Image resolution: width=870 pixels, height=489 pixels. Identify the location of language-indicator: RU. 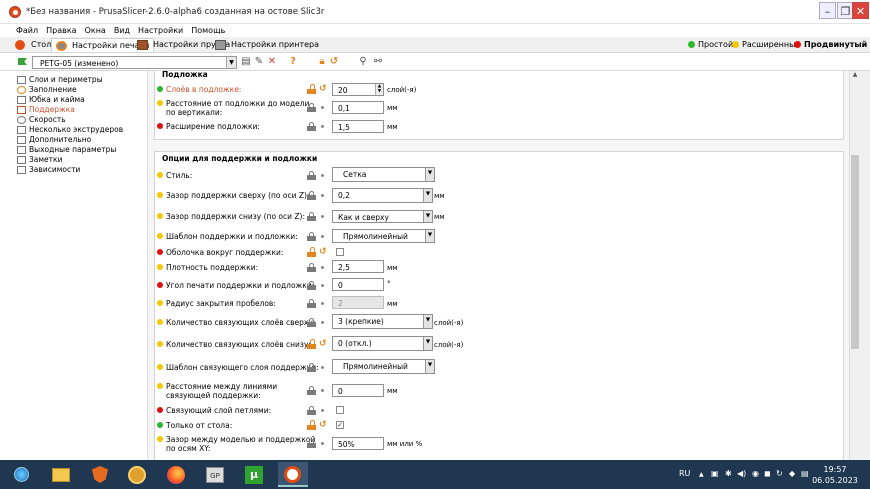
(684, 473).